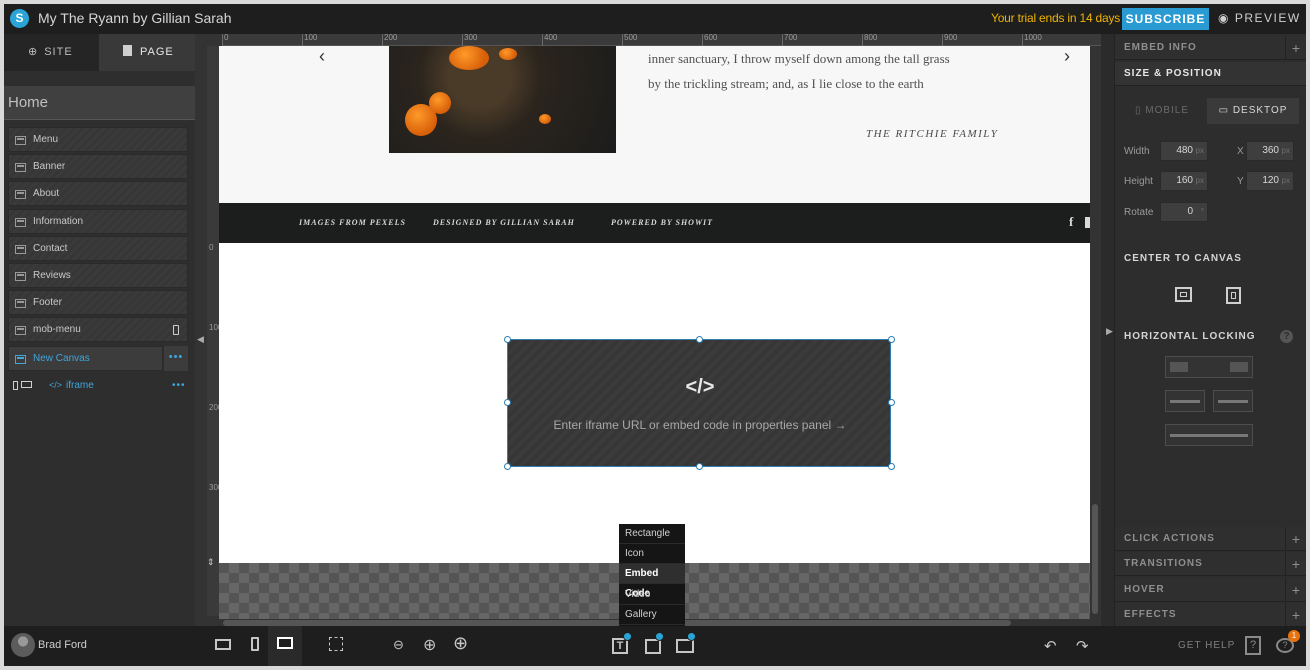 The image size is (1310, 670). What do you see at coordinates (98, 248) in the screenshot?
I see `canvas-item-contact: Contact` at bounding box center [98, 248].